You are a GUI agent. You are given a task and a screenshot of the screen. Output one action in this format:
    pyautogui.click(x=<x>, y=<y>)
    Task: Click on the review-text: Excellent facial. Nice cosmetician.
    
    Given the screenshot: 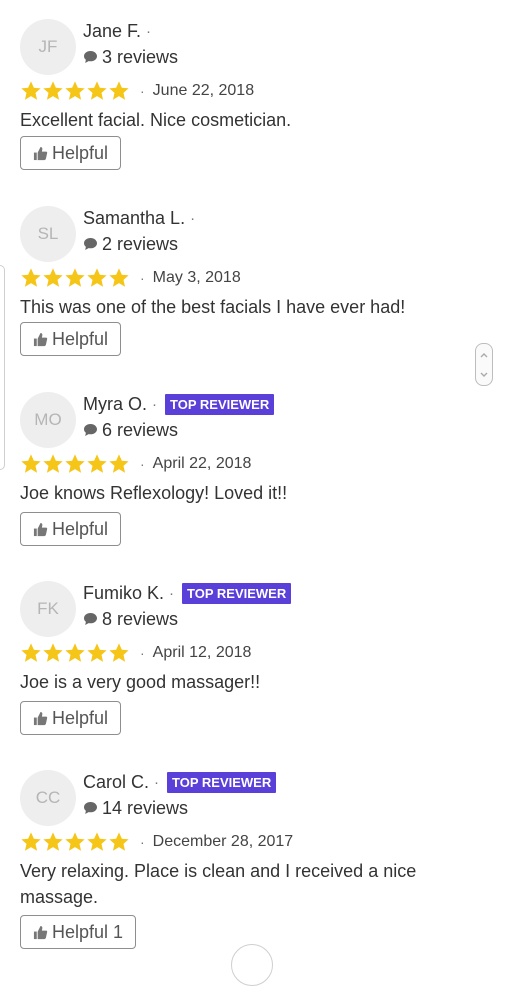 What is the action you would take?
    pyautogui.click(x=156, y=120)
    